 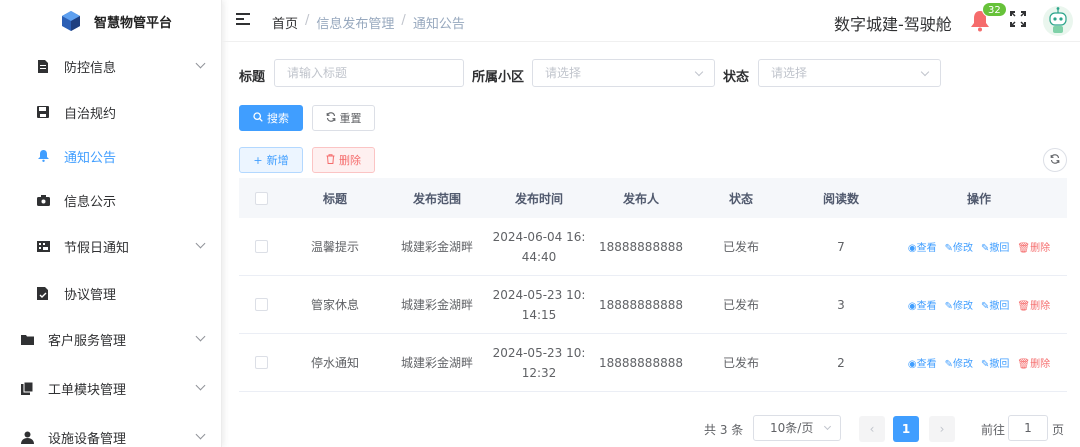 What do you see at coordinates (87, 390) in the screenshot?
I see `sidebar-item-label: 工单模块管理` at bounding box center [87, 390].